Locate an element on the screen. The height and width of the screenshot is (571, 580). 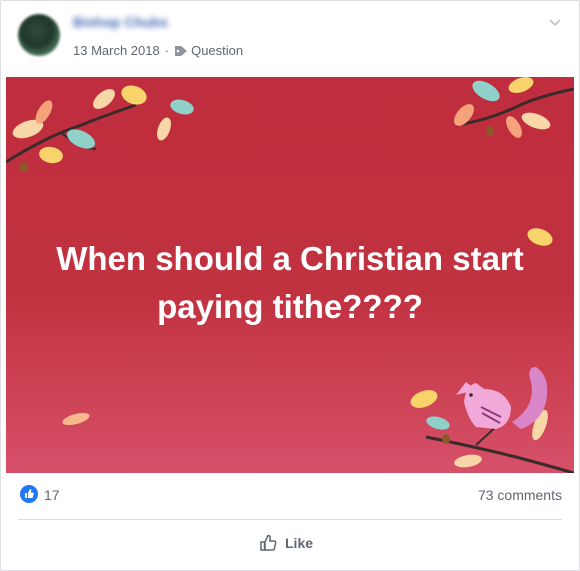
thumbs-up-outline-icon is located at coordinates (268, 542).